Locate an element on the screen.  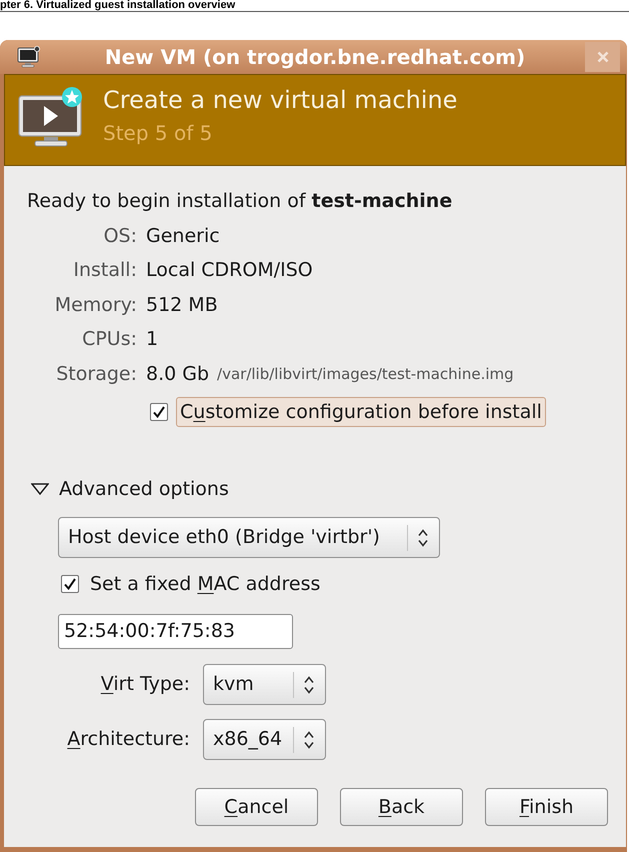
summary-value: 1 is located at coordinates (152, 339).